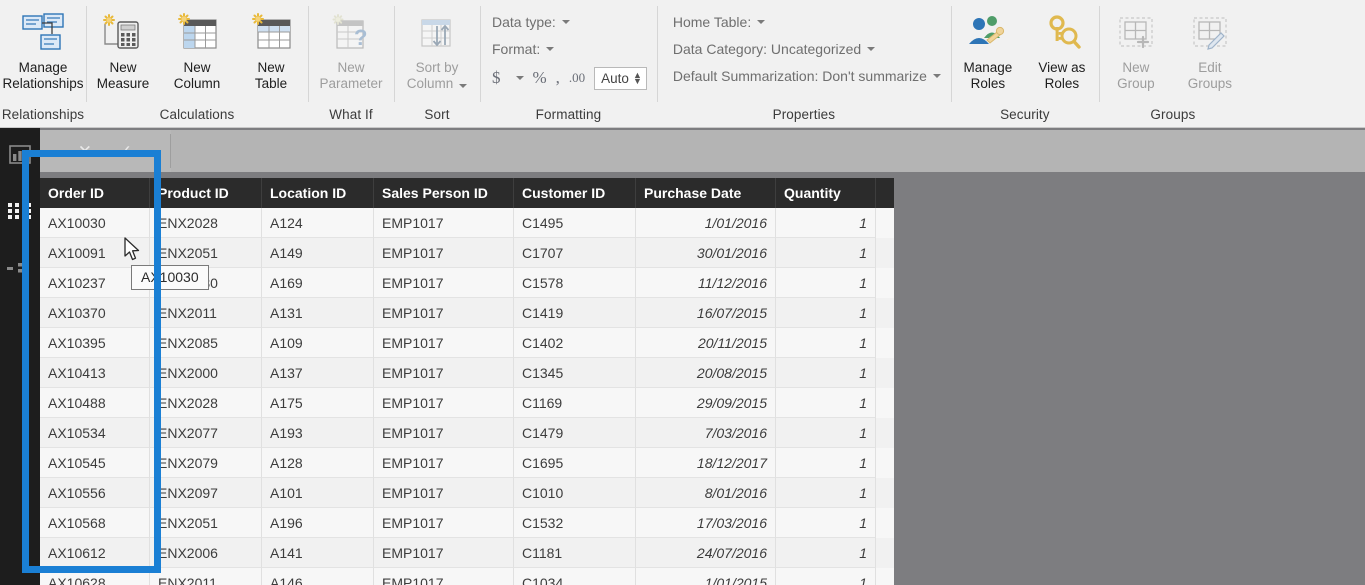 The width and height of the screenshot is (1365, 585). What do you see at coordinates (95, 553) in the screenshot?
I see `cell-order-id: AX10612` at bounding box center [95, 553].